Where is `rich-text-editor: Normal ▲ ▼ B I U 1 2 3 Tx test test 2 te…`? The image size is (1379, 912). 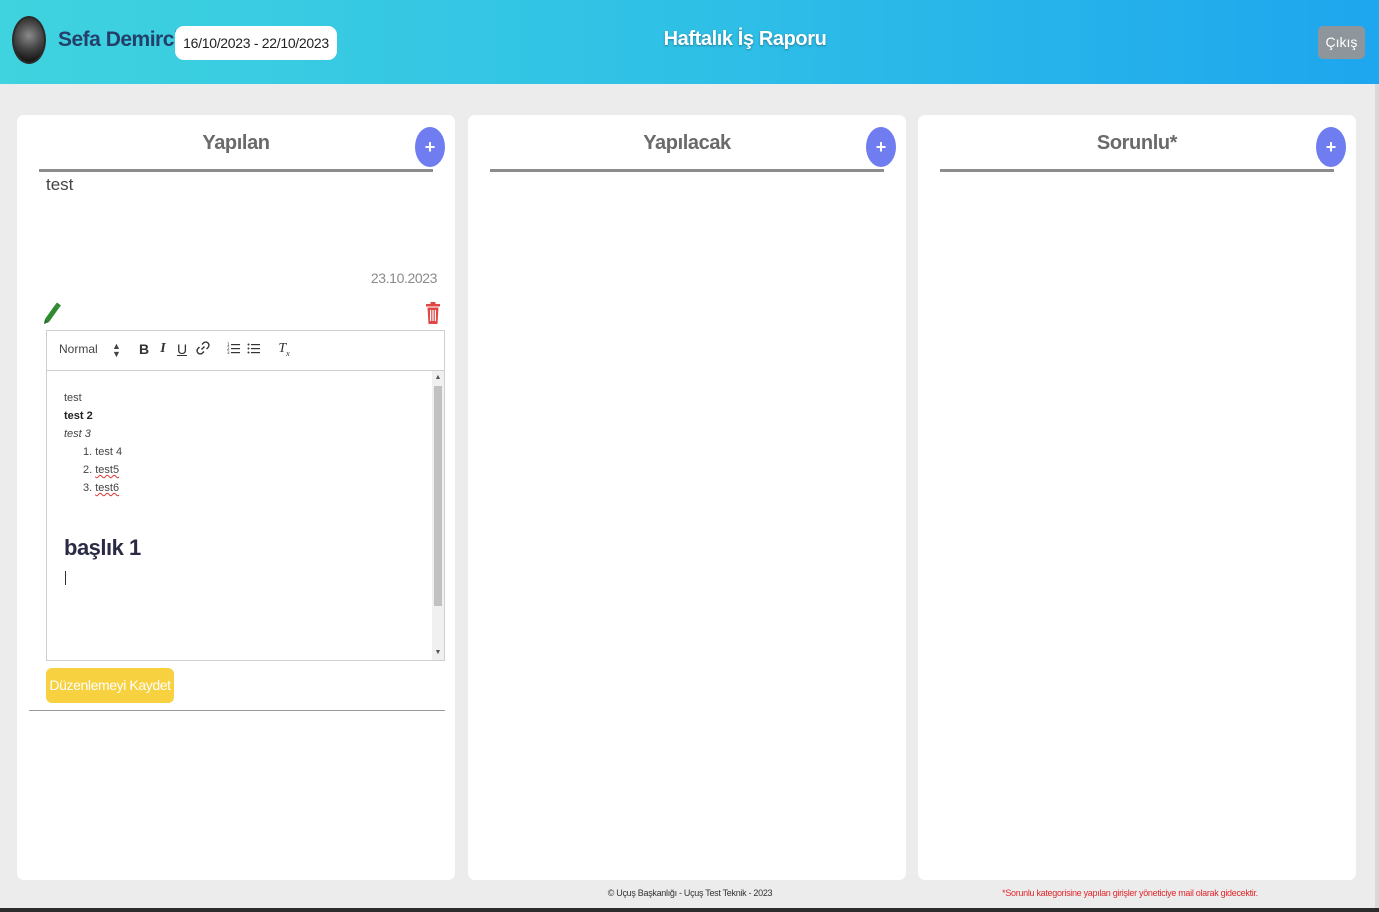 rich-text-editor: Normal ▲ ▼ B I U 1 2 3 Tx test test 2 te… is located at coordinates (245, 495).